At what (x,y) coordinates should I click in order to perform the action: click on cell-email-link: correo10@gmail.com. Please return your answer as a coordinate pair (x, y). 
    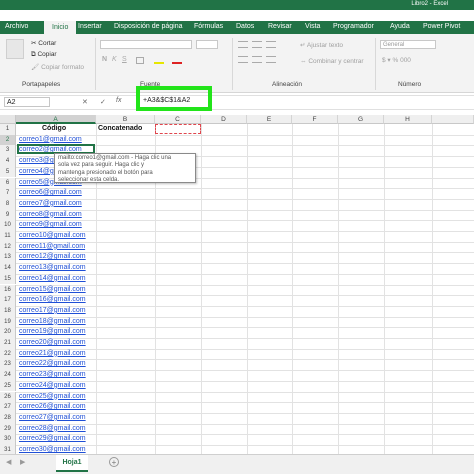
    Looking at the image, I should click on (52, 235).